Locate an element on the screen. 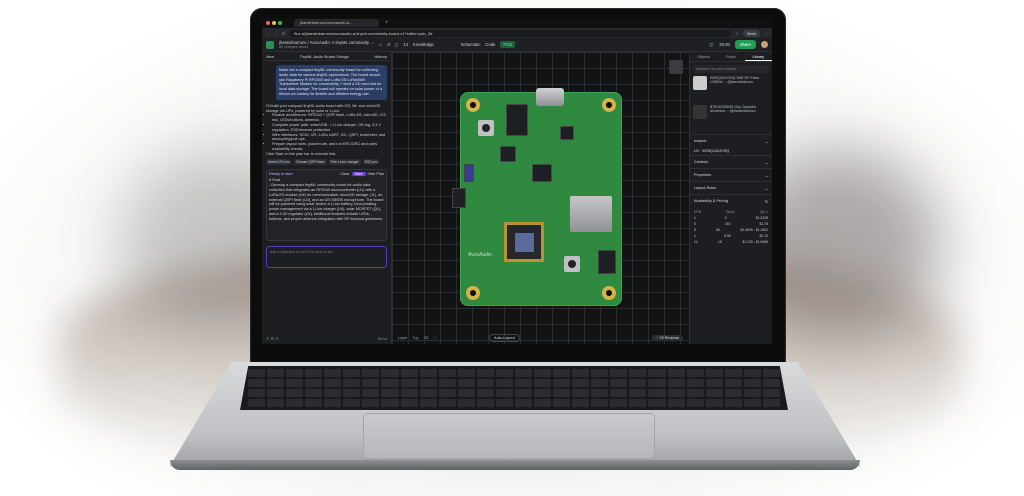 This screenshot has width=1024, height=496. share-button: Share is located at coordinates (745, 44).